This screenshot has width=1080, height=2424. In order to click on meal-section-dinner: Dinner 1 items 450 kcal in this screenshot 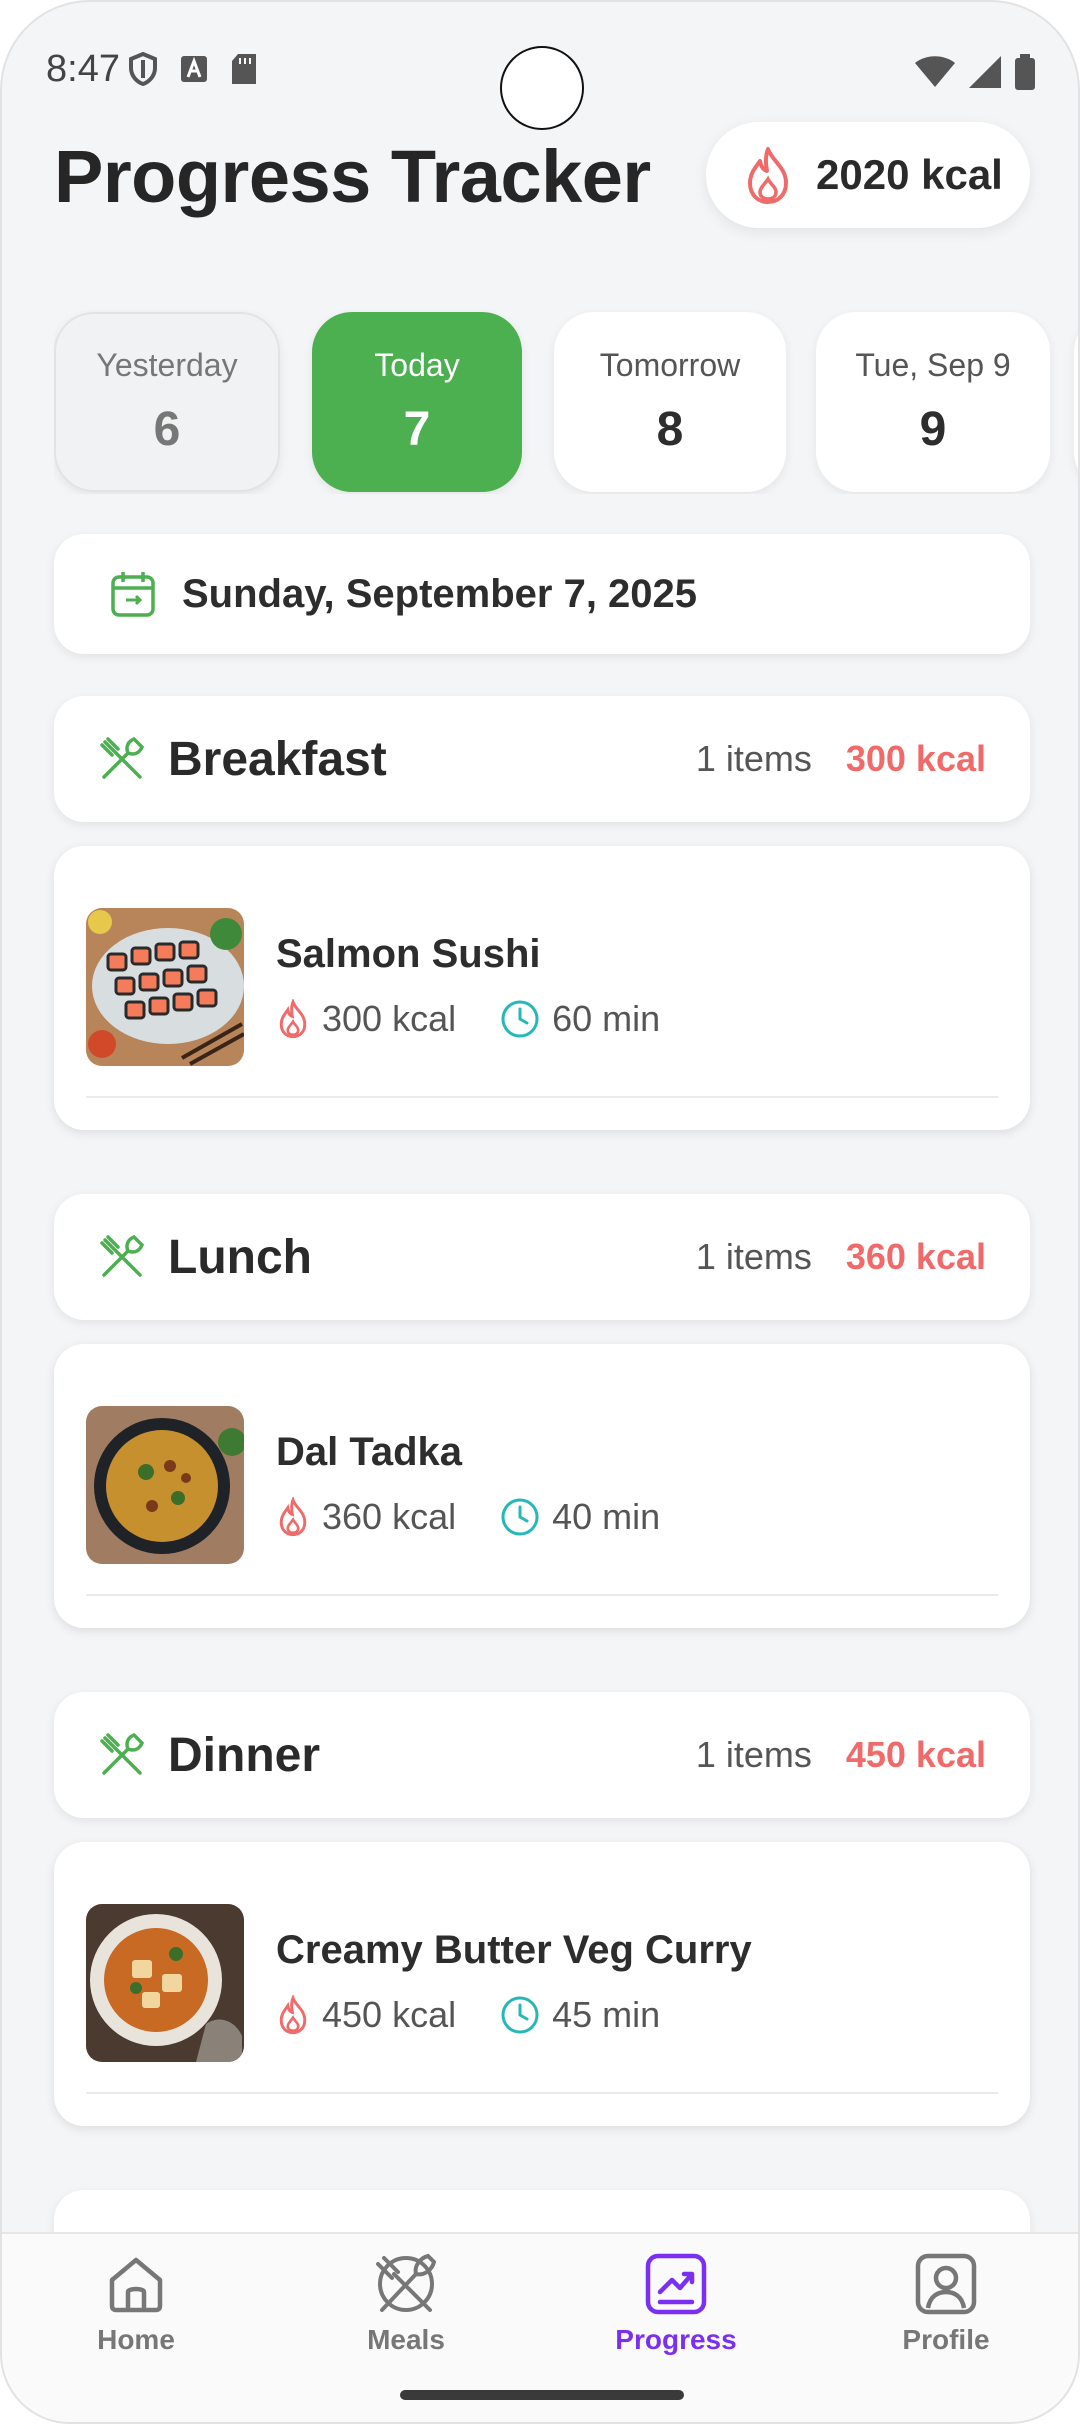, I will do `click(542, 1755)`.